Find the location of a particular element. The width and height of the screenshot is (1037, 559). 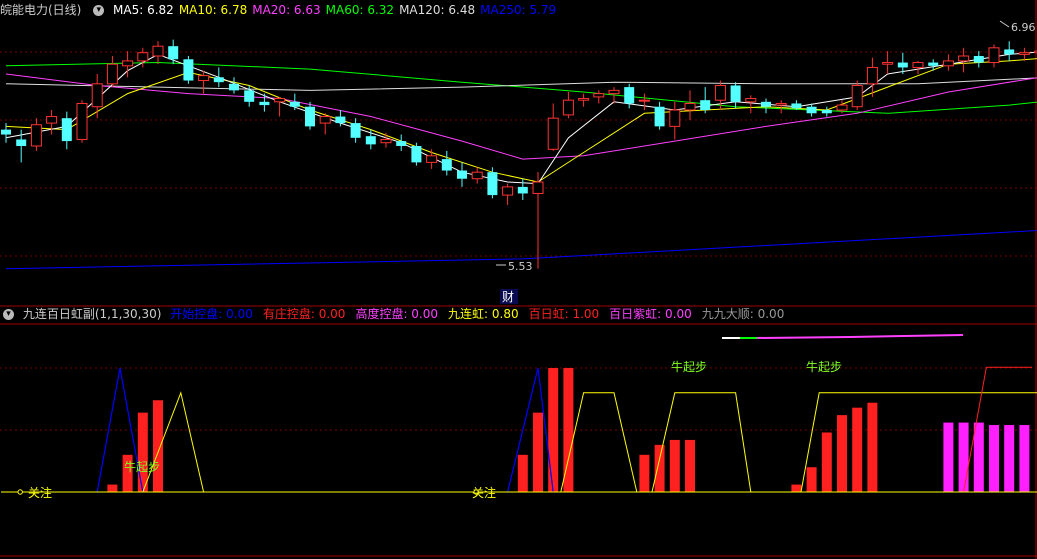

guanzhu-label-2: 关注 is located at coordinates (484, 492).